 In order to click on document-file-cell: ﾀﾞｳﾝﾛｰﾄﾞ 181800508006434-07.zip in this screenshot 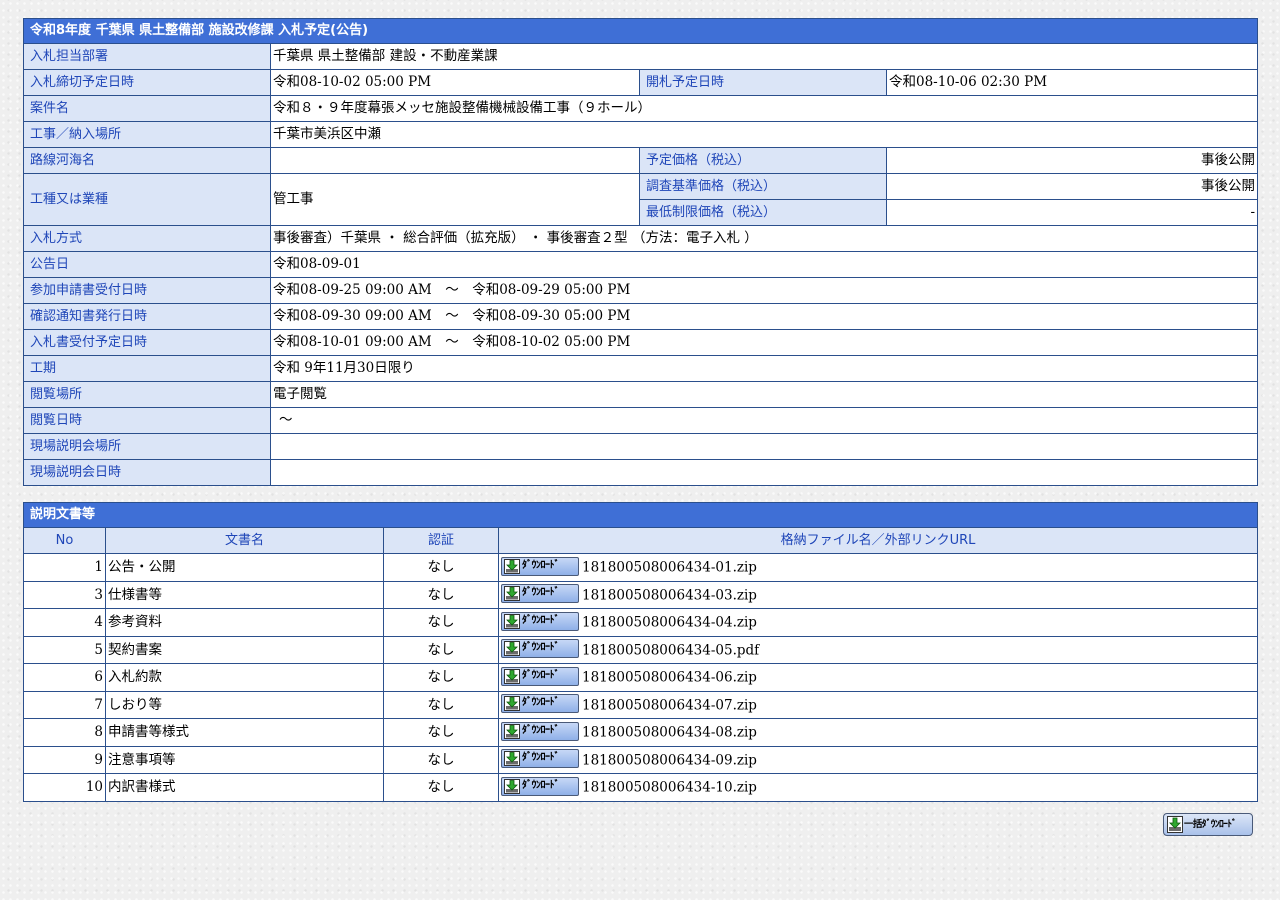, I will do `click(878, 704)`.